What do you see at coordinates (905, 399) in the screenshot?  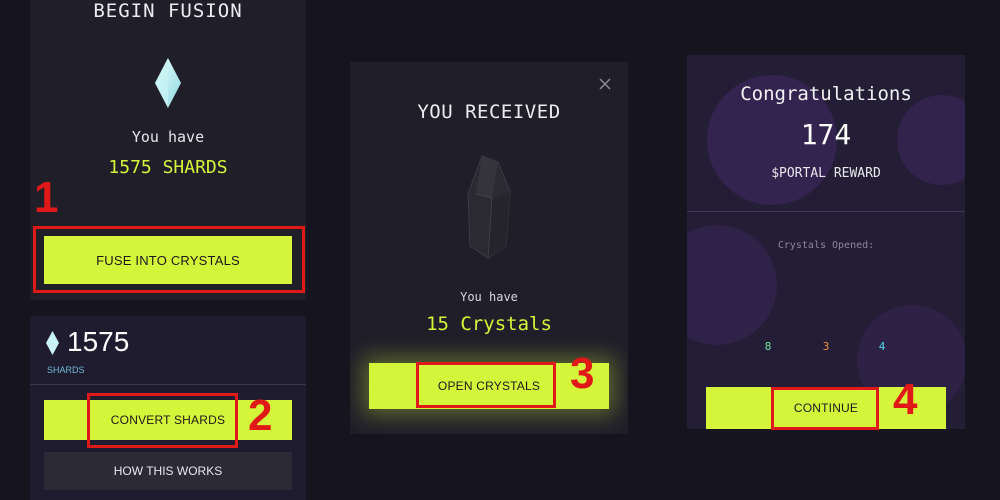 I see `step-number-4: 4` at bounding box center [905, 399].